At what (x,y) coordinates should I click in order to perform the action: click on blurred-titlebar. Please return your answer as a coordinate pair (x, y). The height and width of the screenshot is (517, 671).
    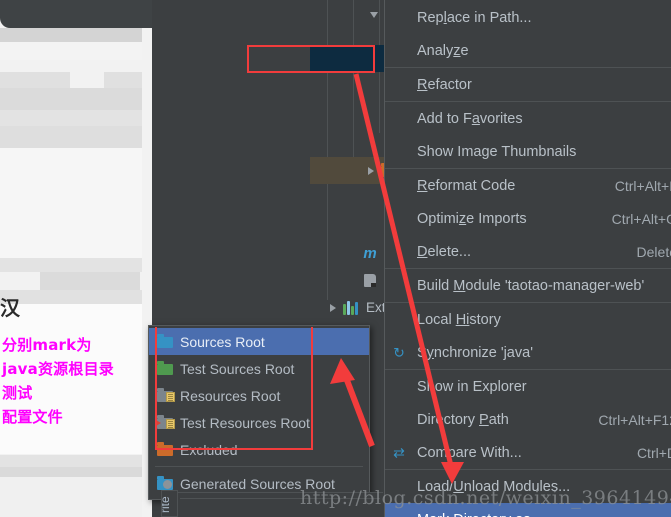
    Looking at the image, I should click on (76, 14).